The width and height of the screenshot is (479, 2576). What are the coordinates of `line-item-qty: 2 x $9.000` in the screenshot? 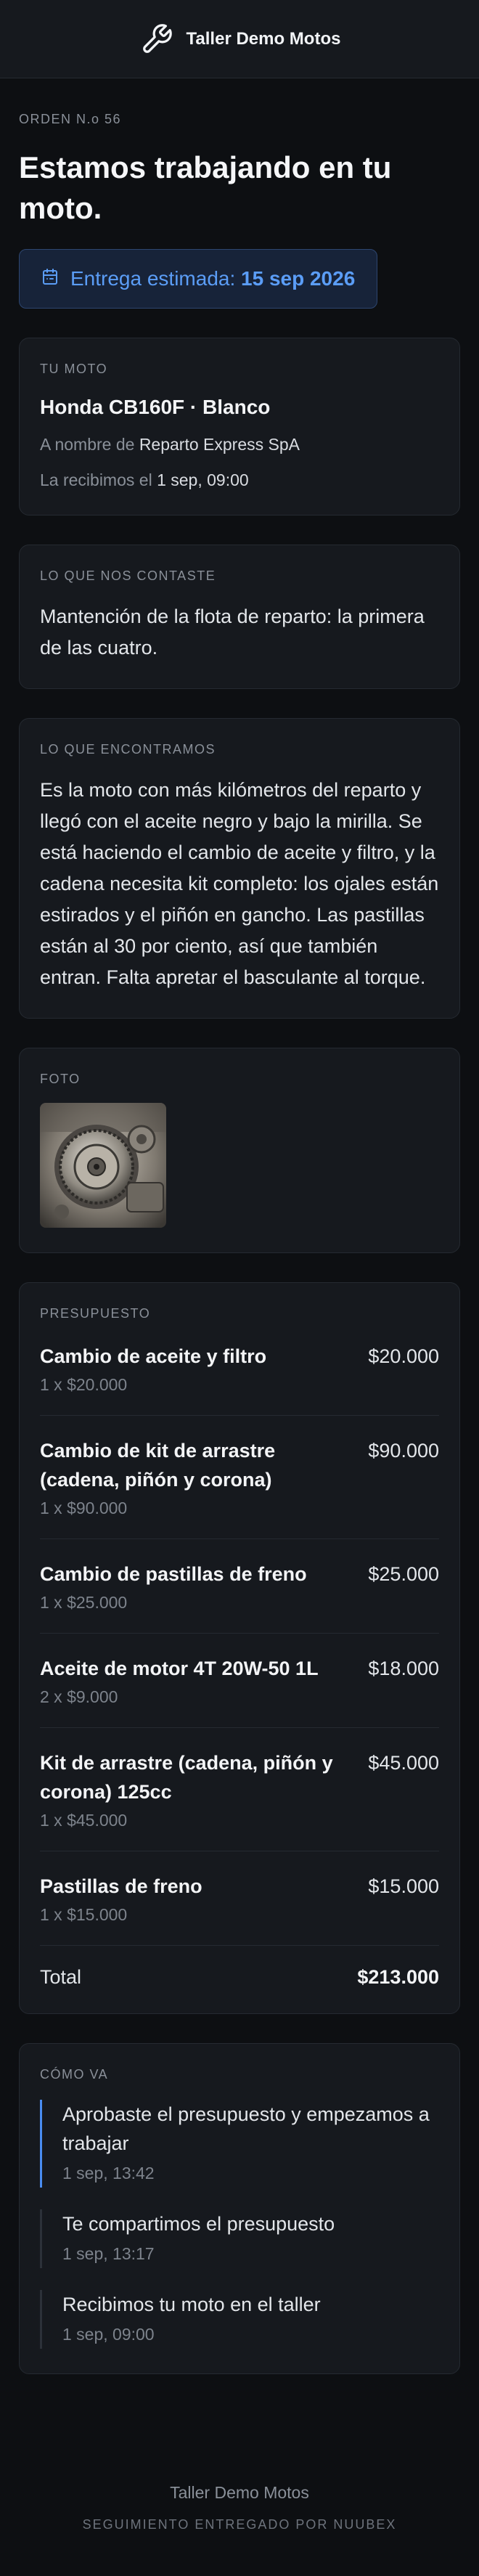 It's located at (79, 1696).